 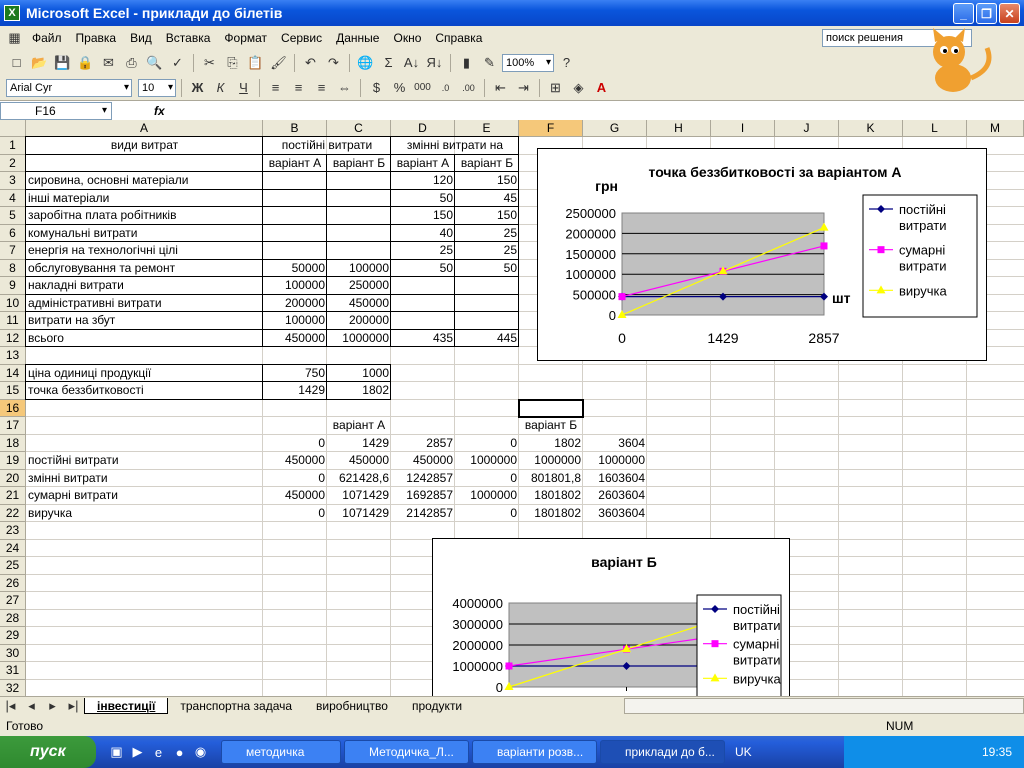 I want to click on cell-B15: 1429, so click(x=295, y=390).